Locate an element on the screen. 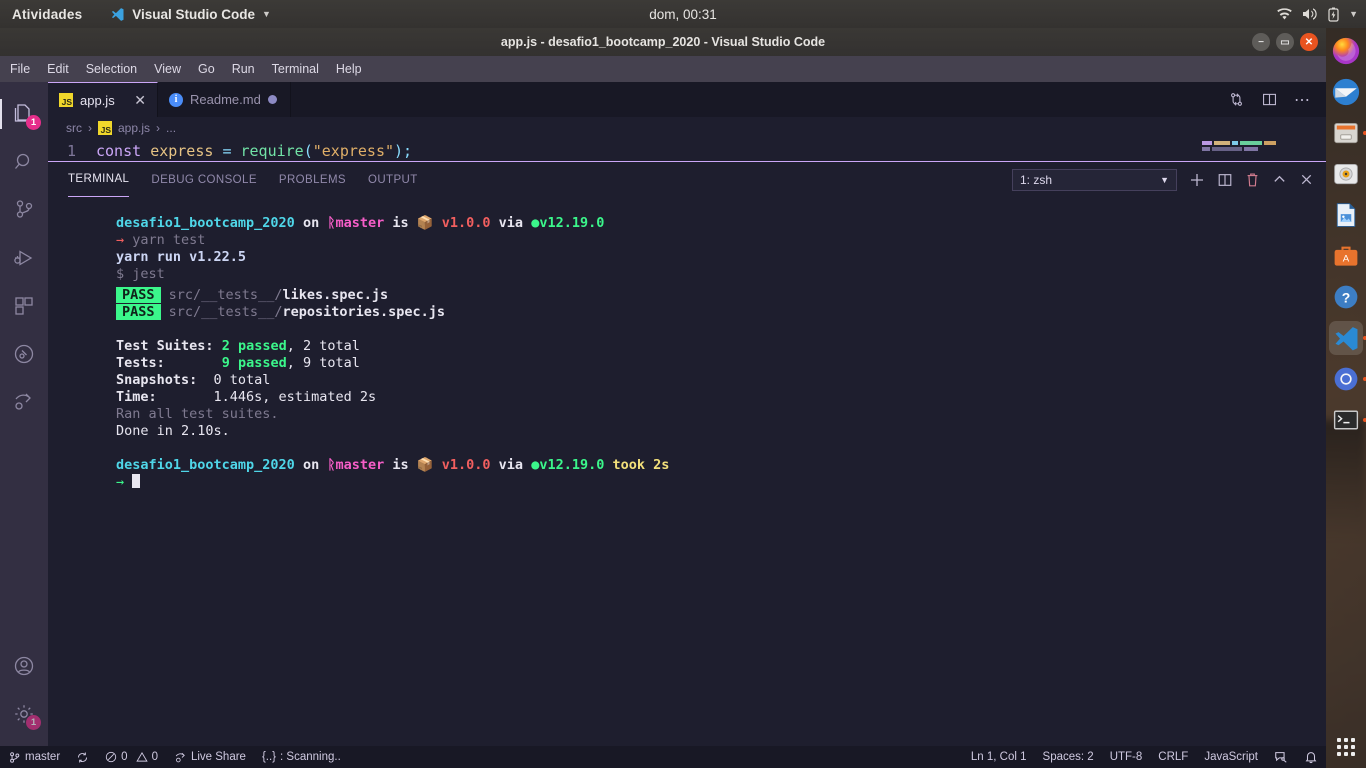 The width and height of the screenshot is (1366, 768). tab-terminal: TERMINAL is located at coordinates (99, 179).